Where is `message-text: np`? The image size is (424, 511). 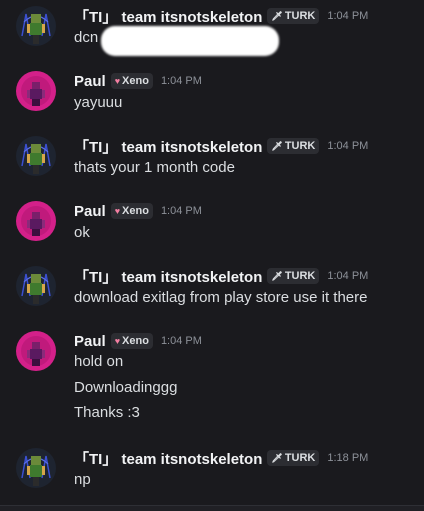
message-text: np is located at coordinates (82, 479).